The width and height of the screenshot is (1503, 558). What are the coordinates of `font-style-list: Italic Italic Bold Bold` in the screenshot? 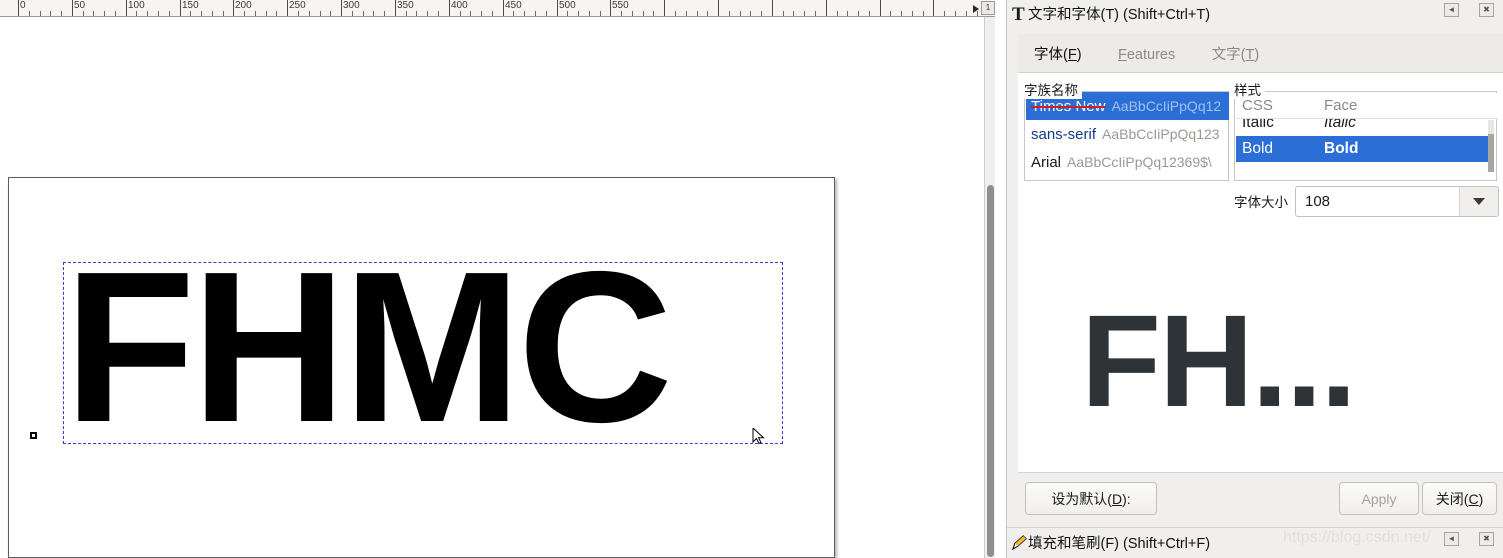 It's located at (1362, 146).